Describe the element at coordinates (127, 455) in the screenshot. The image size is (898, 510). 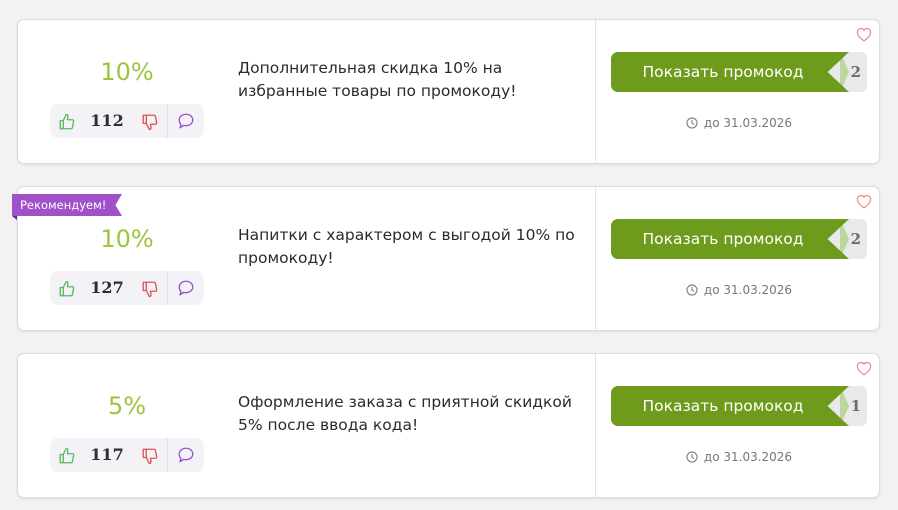
I see `vote-box: 117` at that location.